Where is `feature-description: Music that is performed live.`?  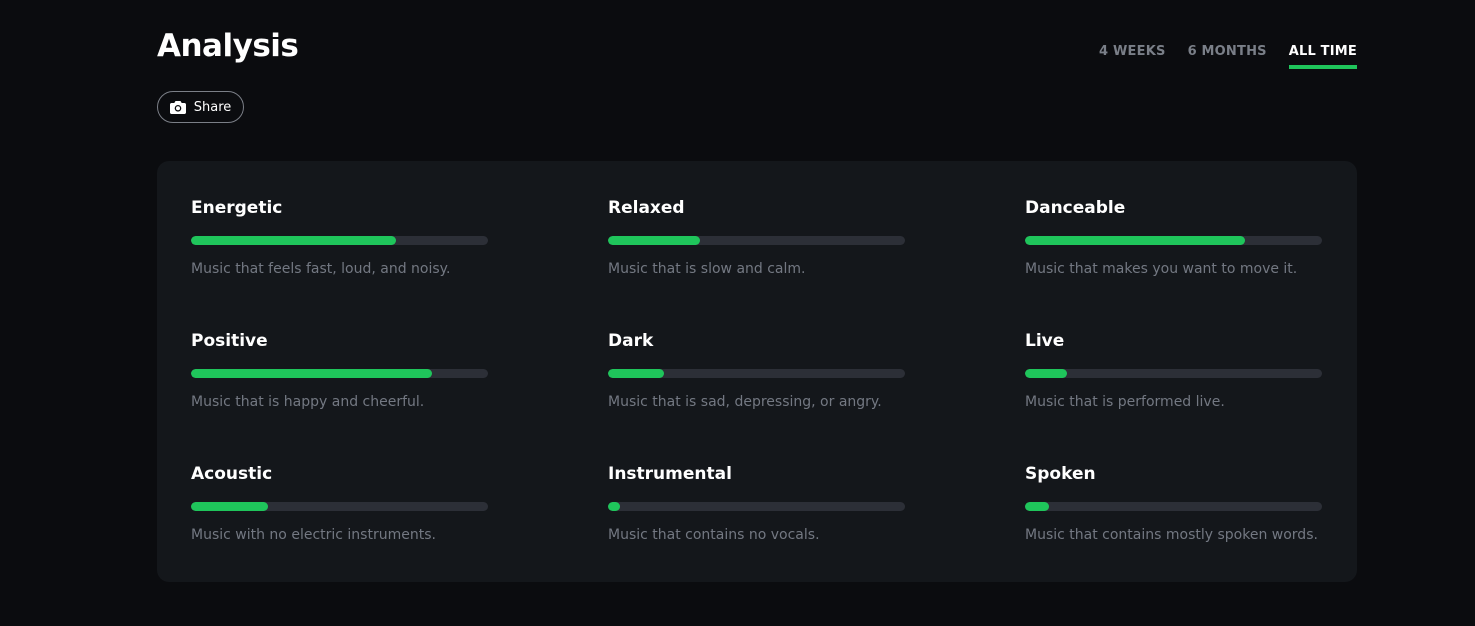
feature-description: Music that is performed live. is located at coordinates (1125, 402).